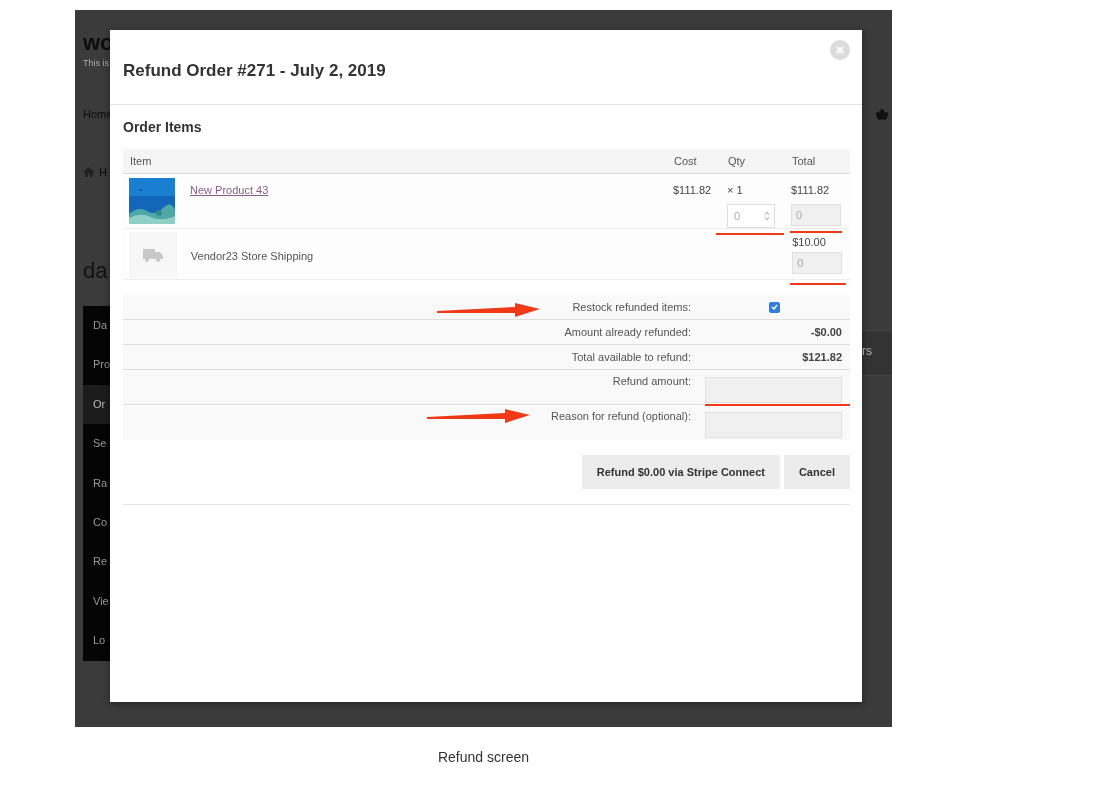  What do you see at coordinates (767, 216) in the screenshot?
I see `stepper-icon` at bounding box center [767, 216].